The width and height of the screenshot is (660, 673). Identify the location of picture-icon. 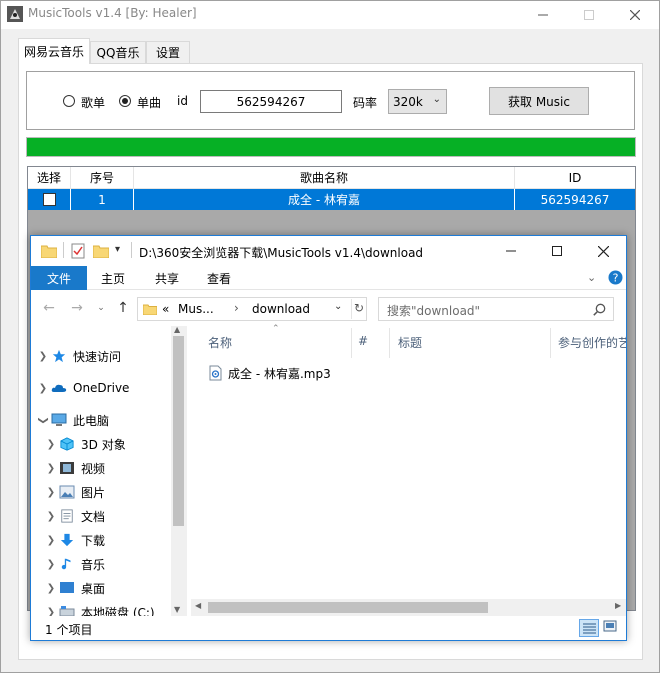
(67, 492).